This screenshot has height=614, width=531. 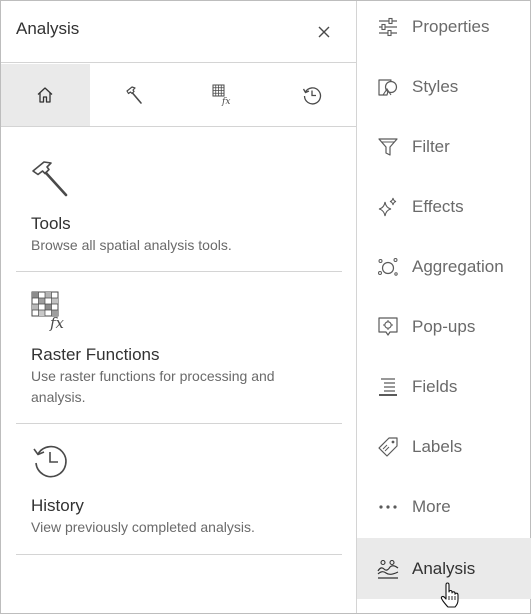 I want to click on action-properties: Properties, so click(x=444, y=28).